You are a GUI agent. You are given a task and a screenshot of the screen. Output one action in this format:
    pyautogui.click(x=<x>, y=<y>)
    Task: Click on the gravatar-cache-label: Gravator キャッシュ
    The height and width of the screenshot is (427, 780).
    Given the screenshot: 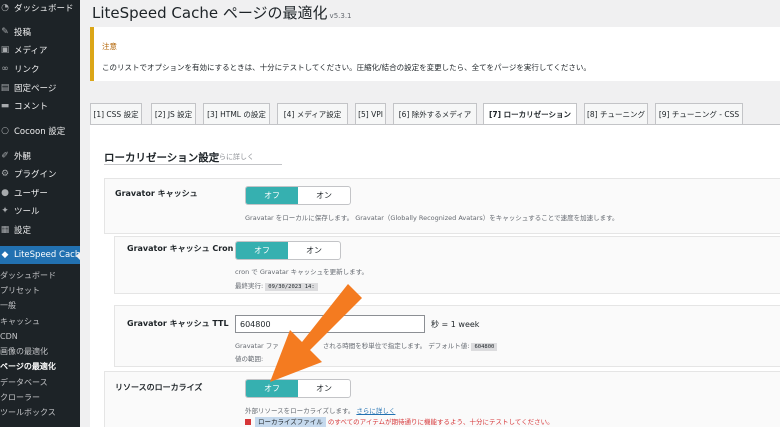 What is the action you would take?
    pyautogui.click(x=156, y=193)
    